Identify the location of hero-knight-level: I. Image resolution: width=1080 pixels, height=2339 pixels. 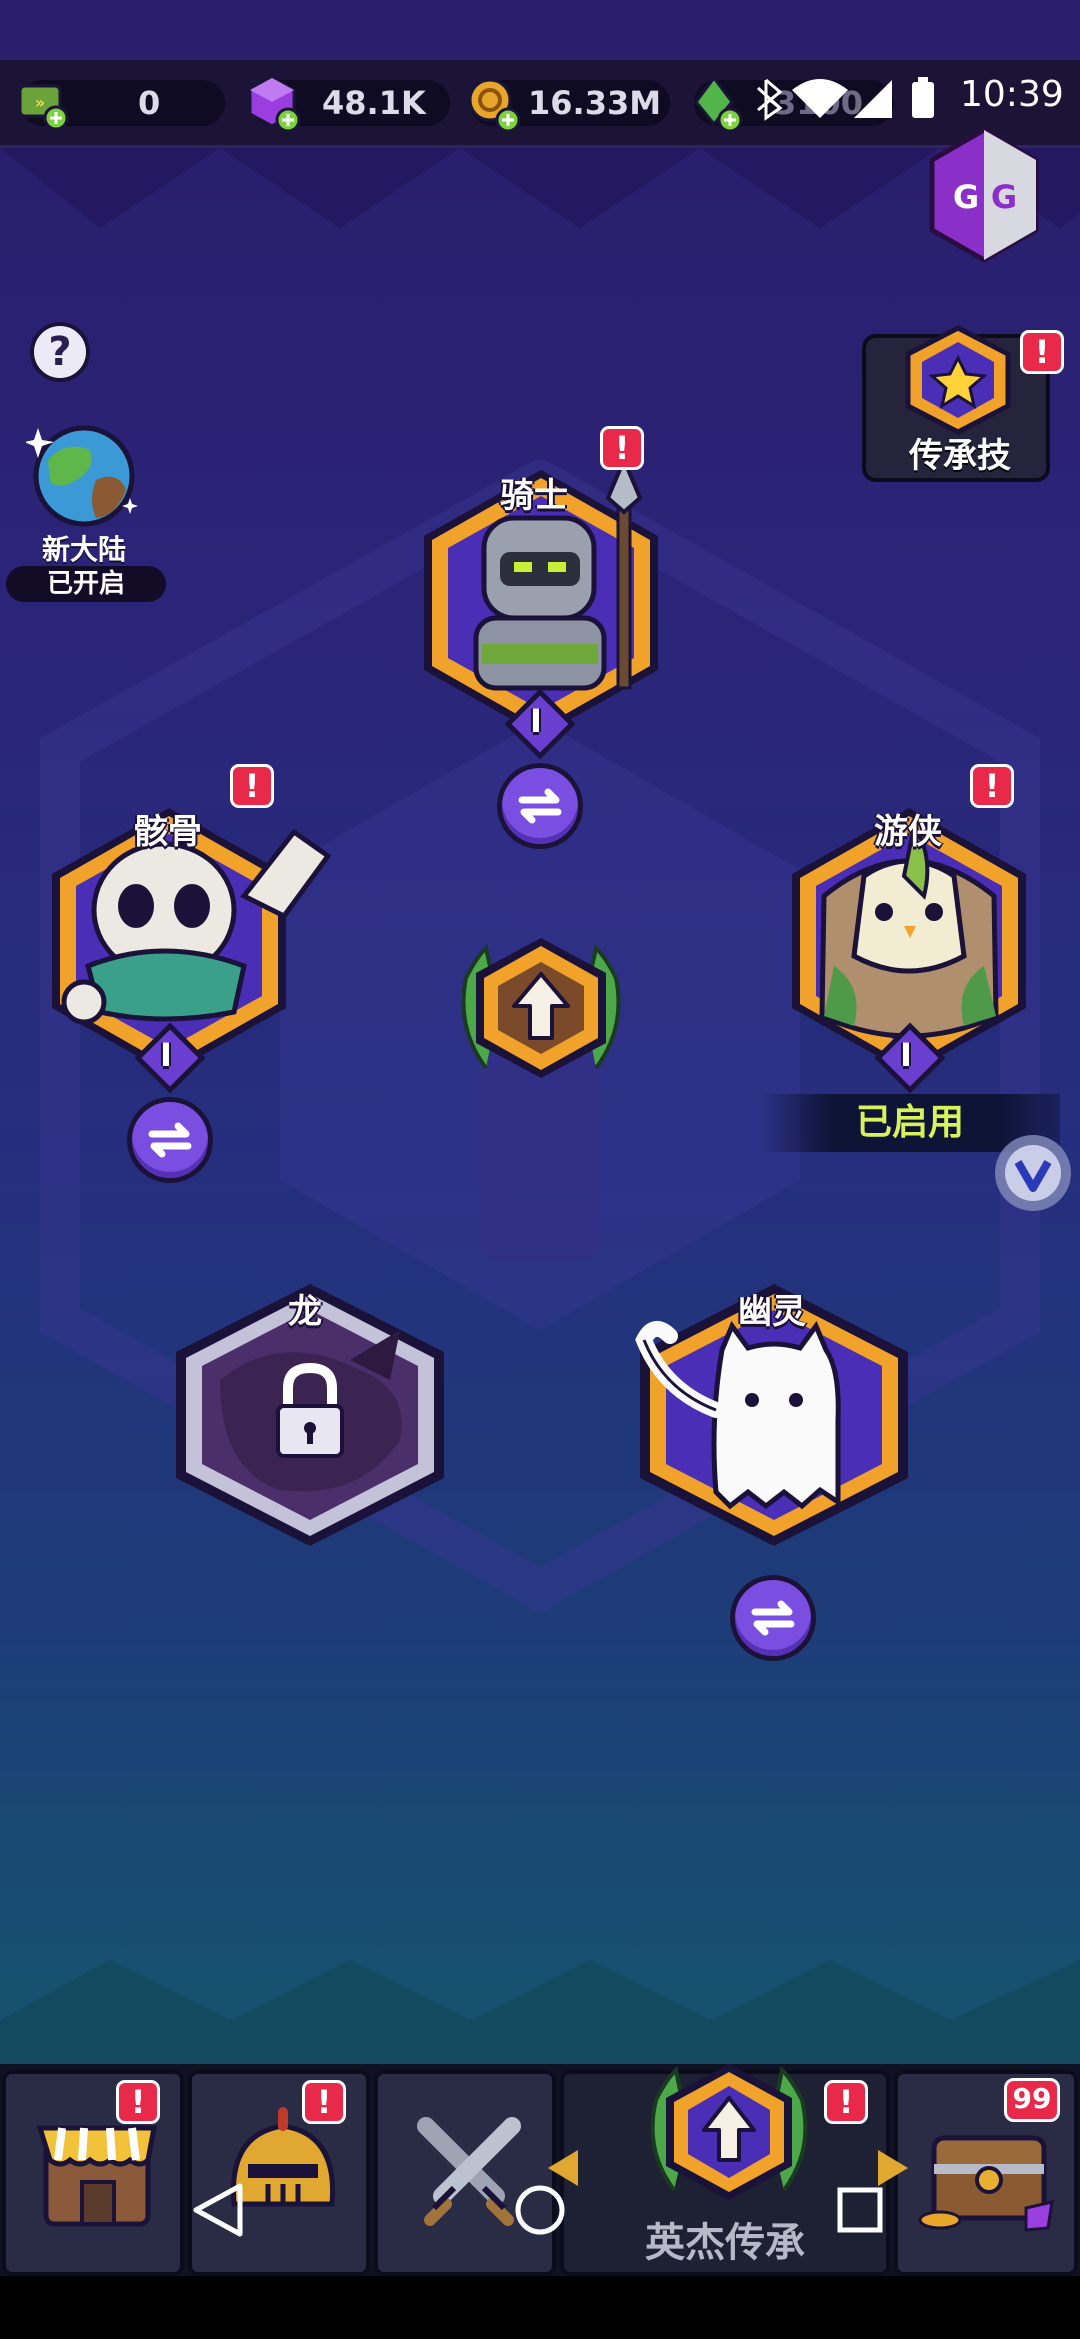
(536, 721).